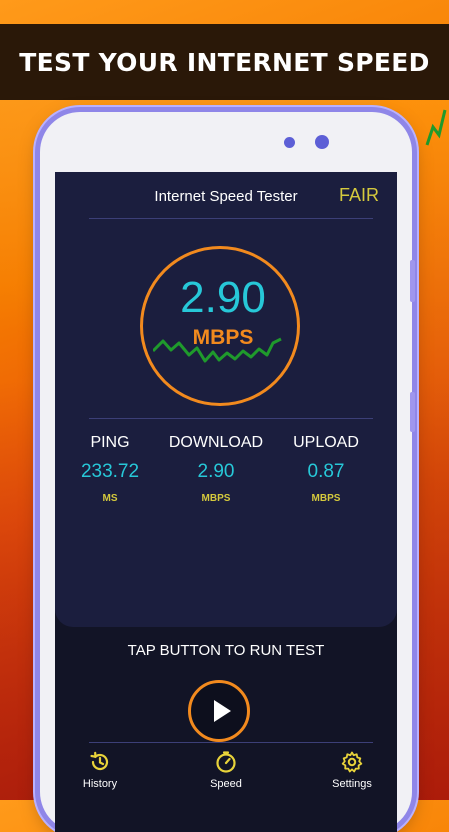 Image resolution: width=449 pixels, height=832 pixels. What do you see at coordinates (110, 471) in the screenshot?
I see `metric-value: 233.72` at bounding box center [110, 471].